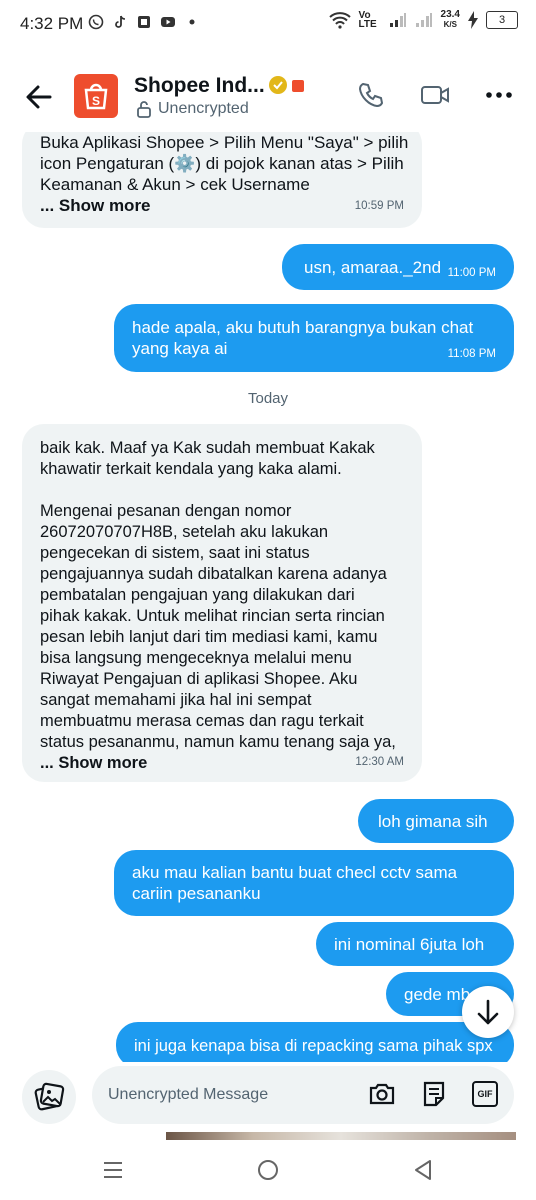 This screenshot has height=1200, width=536. Describe the element at coordinates (184, 532) in the screenshot. I see `message-line: 26072070707H8B, setelah aku lakukan` at that location.